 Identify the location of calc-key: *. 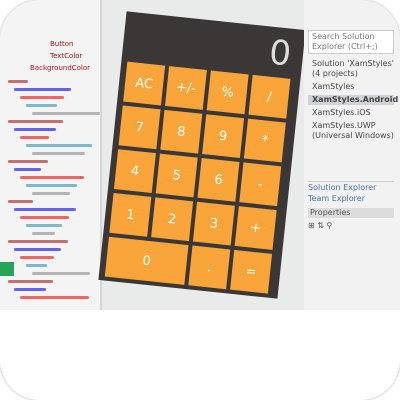
(264, 140).